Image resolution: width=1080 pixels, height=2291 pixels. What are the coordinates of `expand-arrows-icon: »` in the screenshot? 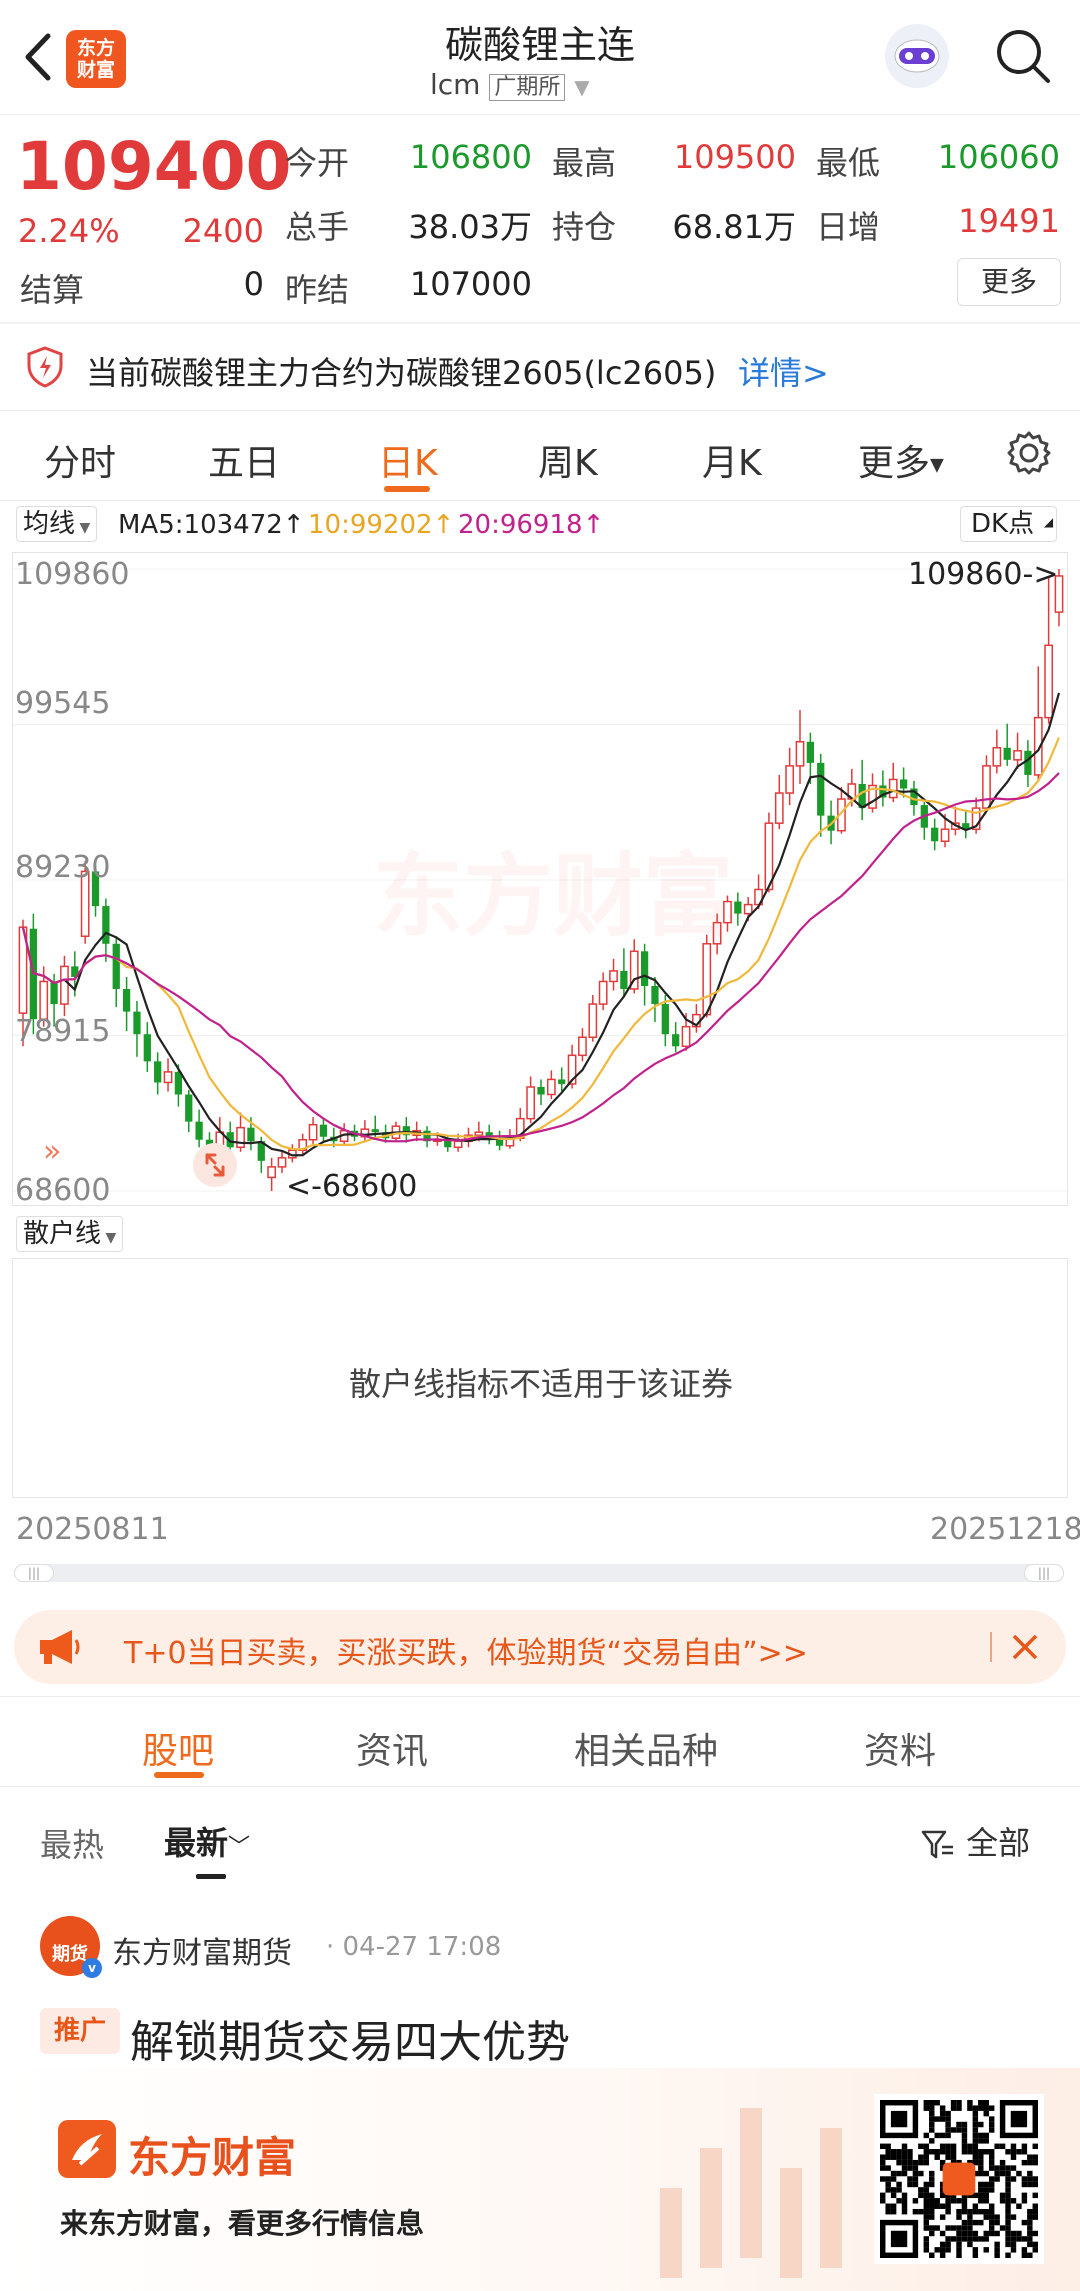 It's located at (60, 1152).